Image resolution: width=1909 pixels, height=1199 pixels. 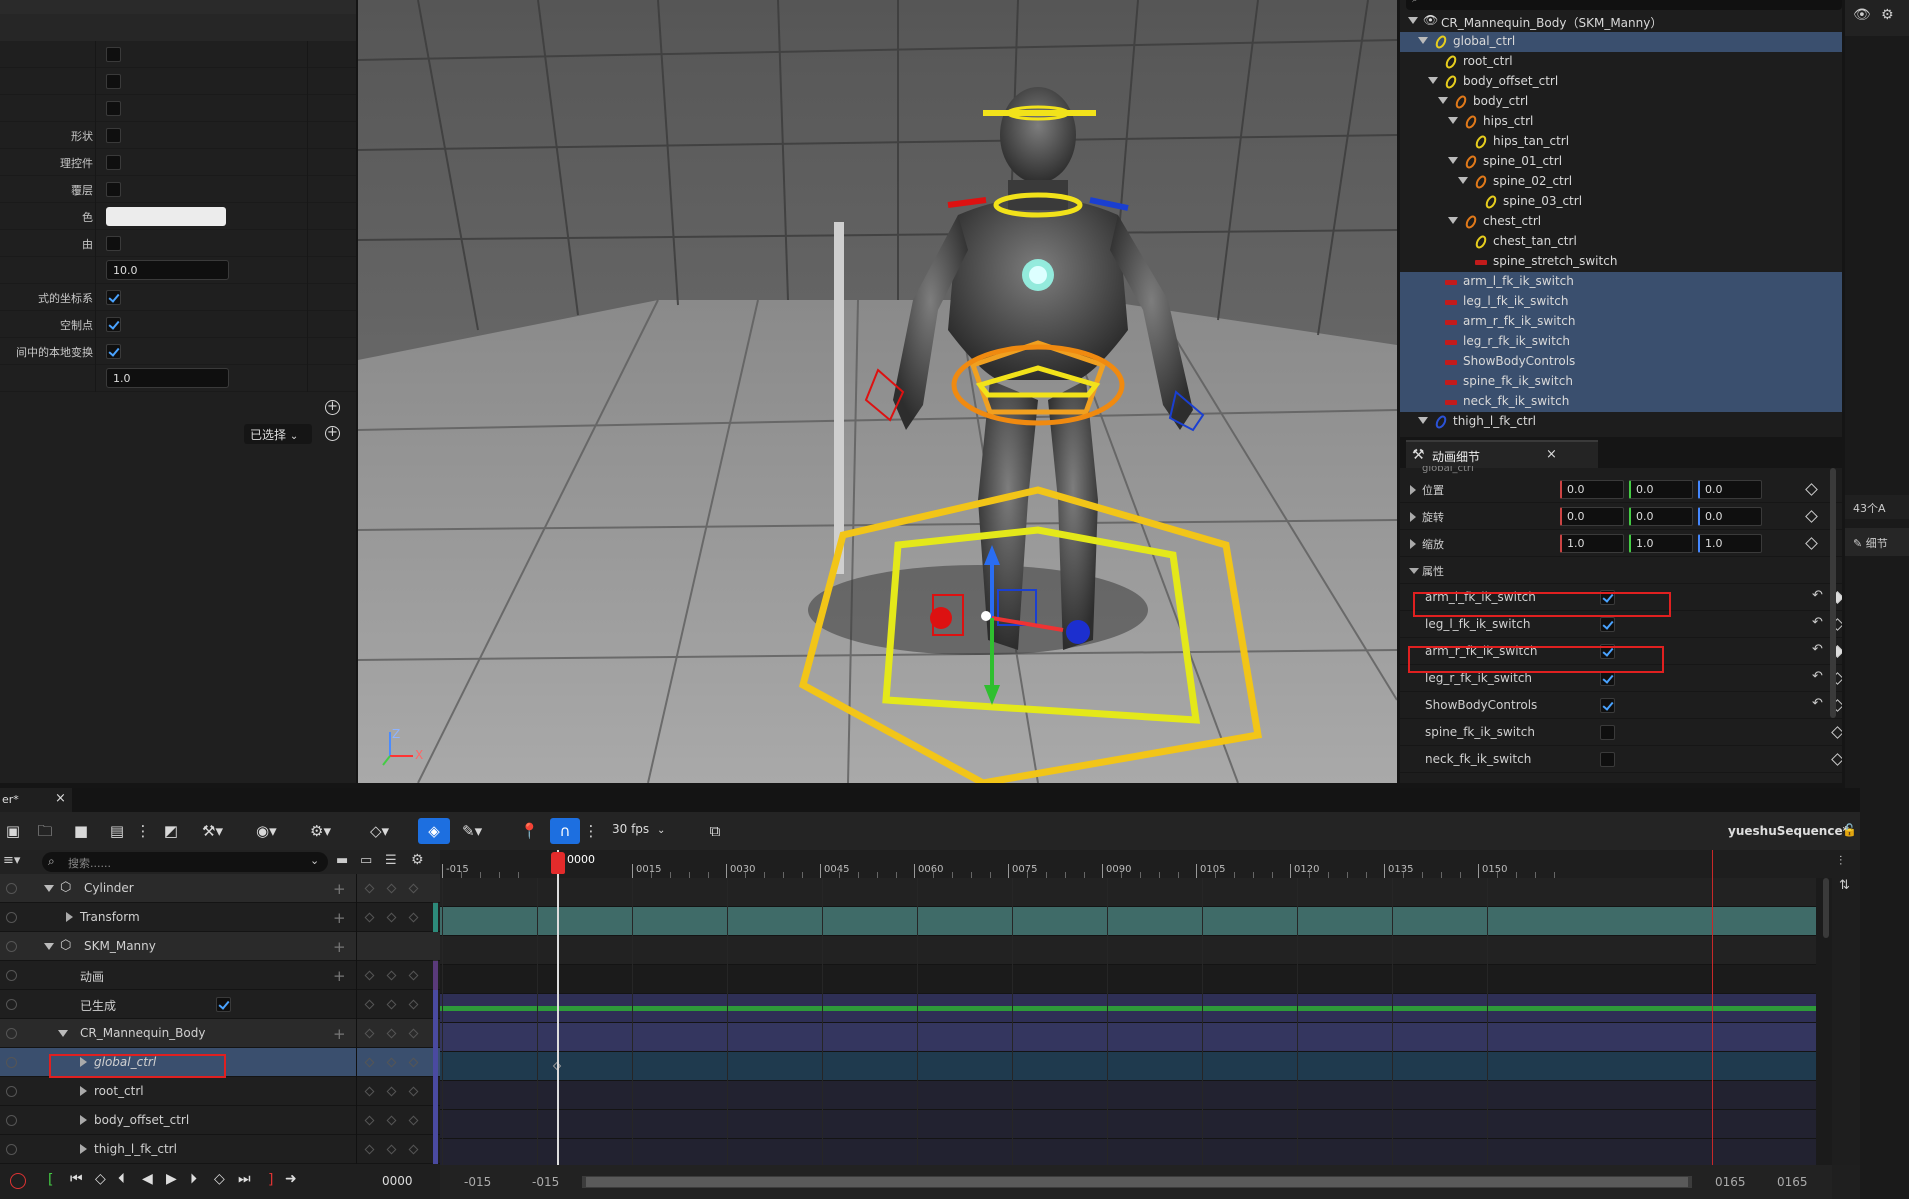 What do you see at coordinates (1840, 861) in the screenshot?
I see `sliders-icon: ⫶` at bounding box center [1840, 861].